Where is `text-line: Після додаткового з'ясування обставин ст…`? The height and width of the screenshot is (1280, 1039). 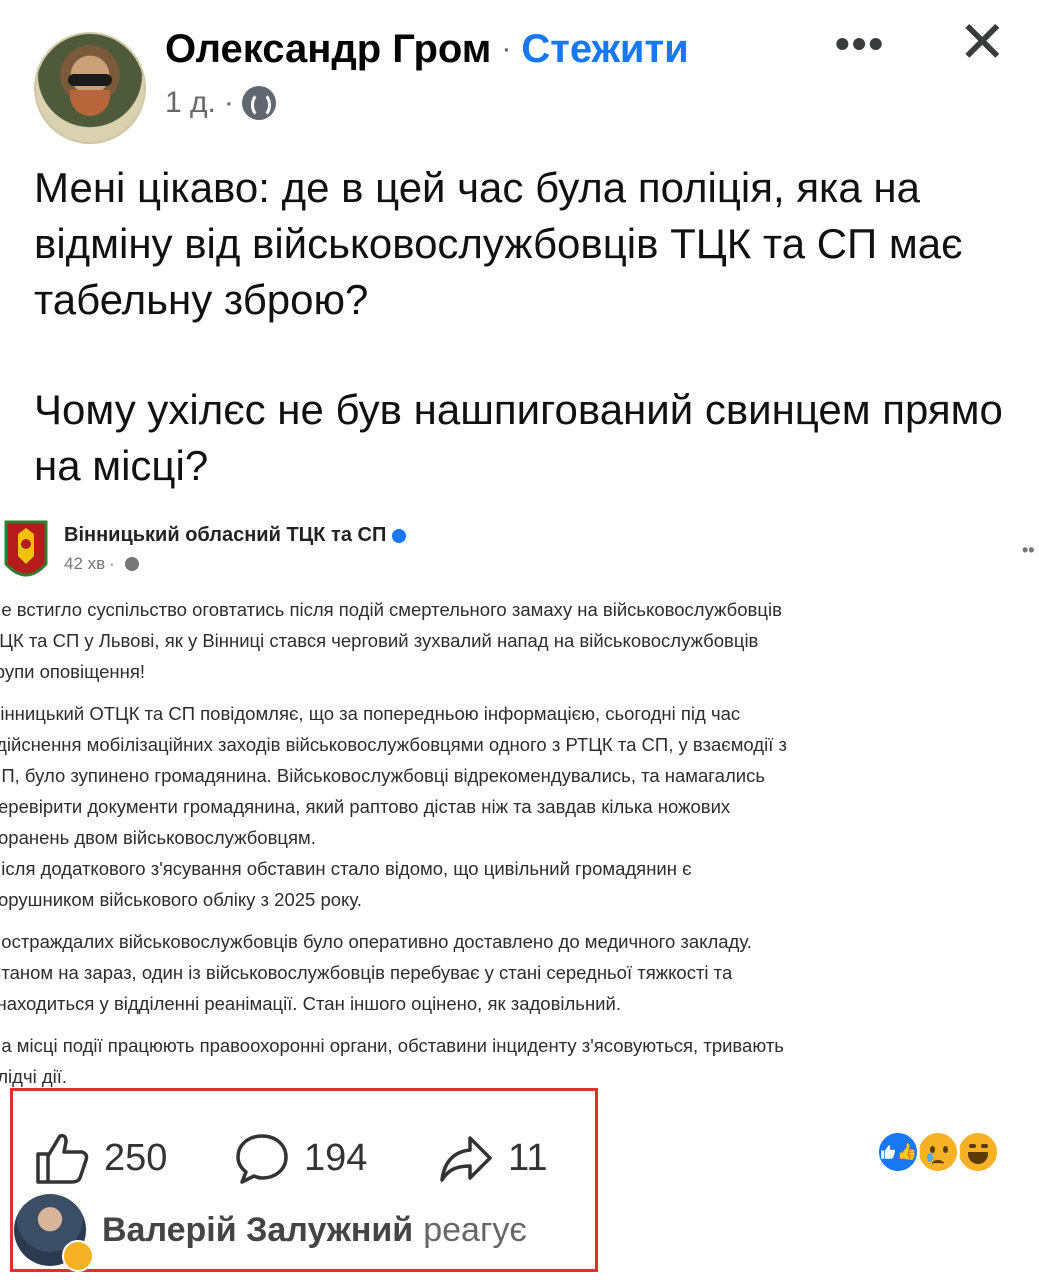
text-line: Після додаткового з'ясування обставин ст… is located at coordinates (346, 868).